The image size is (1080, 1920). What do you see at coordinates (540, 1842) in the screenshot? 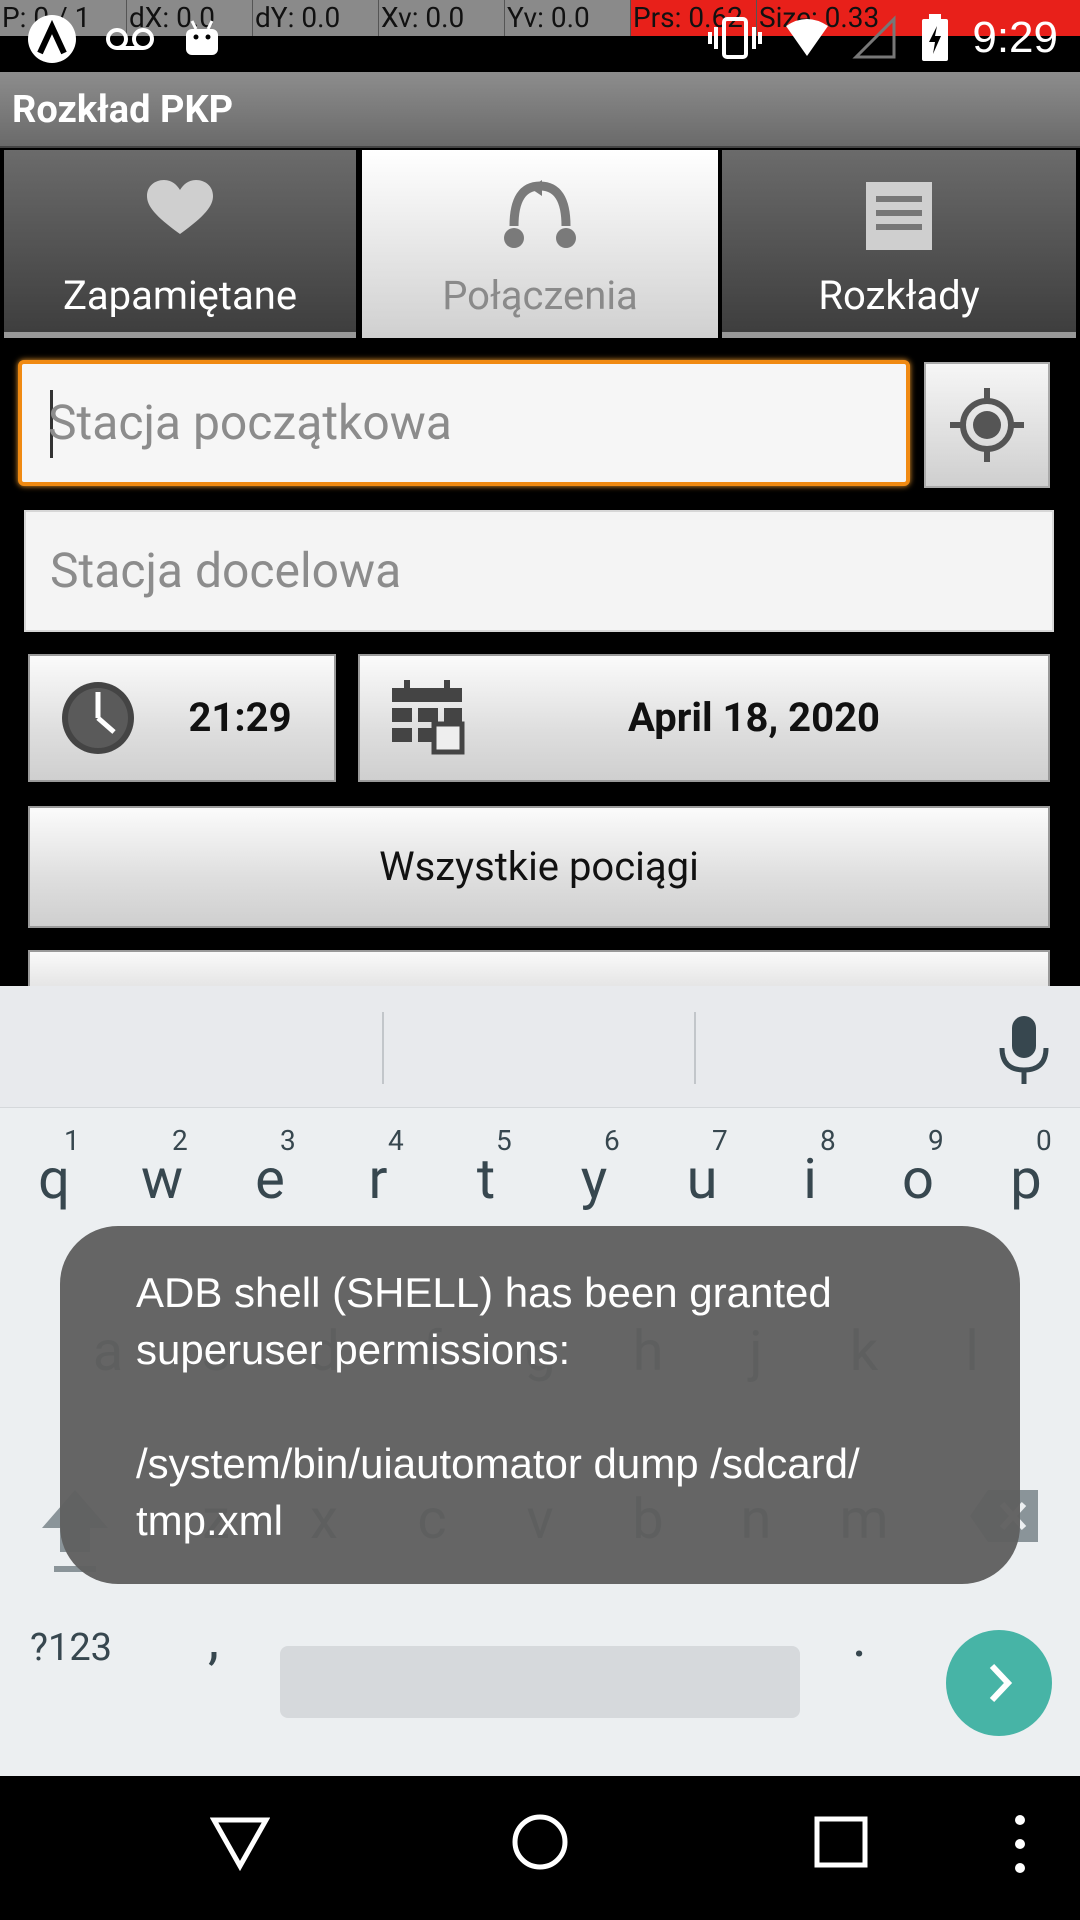
I see `home-icon` at bounding box center [540, 1842].